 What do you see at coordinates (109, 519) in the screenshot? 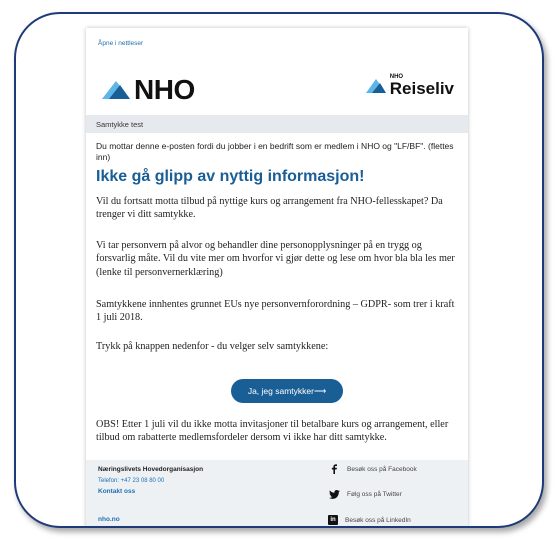
I see `website-link: nho.no` at bounding box center [109, 519].